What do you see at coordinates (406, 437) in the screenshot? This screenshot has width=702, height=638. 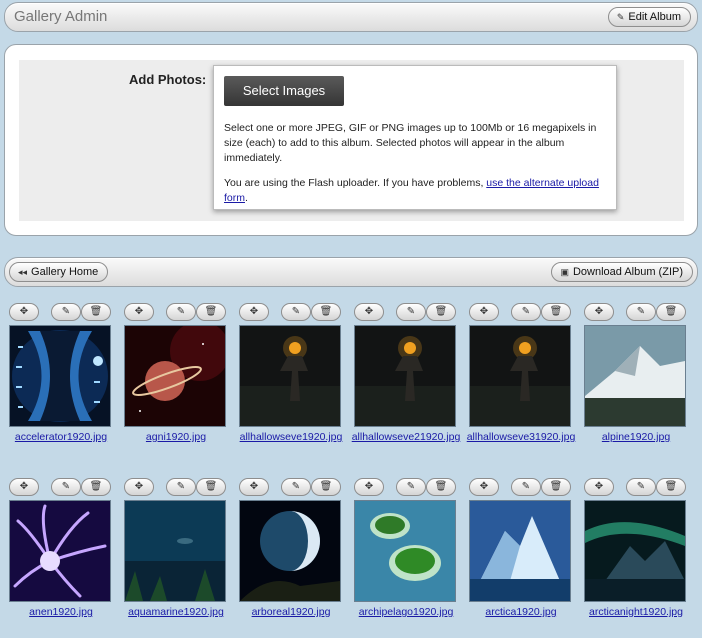 I see `photo-filename-link: allhallowseve21920.jpg` at bounding box center [406, 437].